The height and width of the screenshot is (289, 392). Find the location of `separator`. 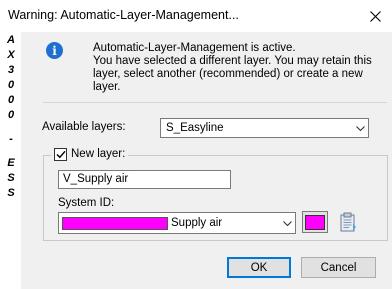

separator is located at coordinates (215, 102).